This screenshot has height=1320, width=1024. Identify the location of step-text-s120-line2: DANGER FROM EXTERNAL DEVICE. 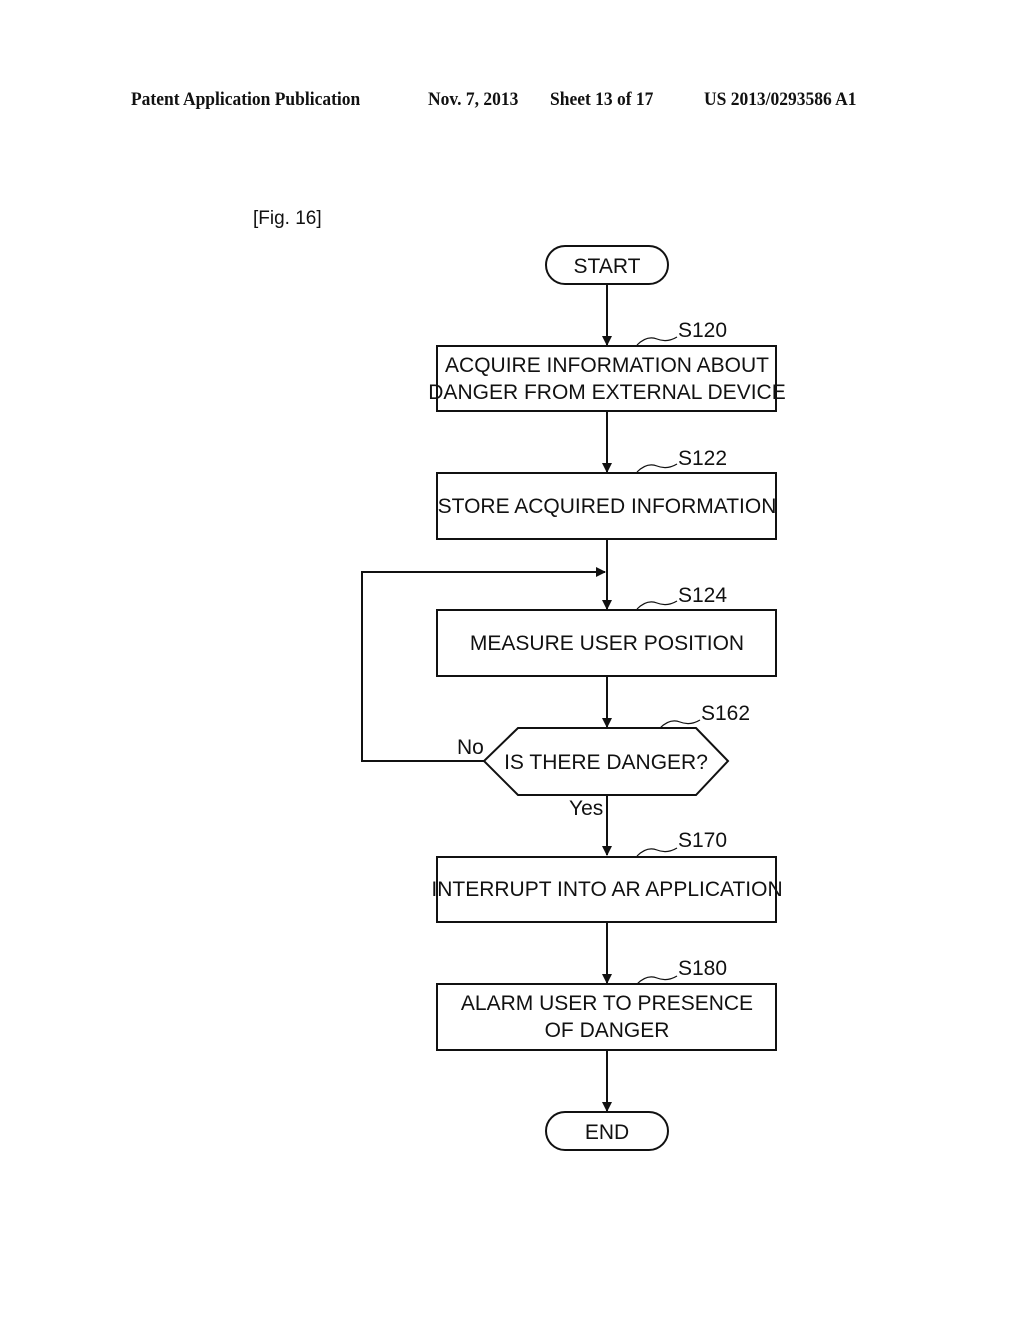
(606, 392).